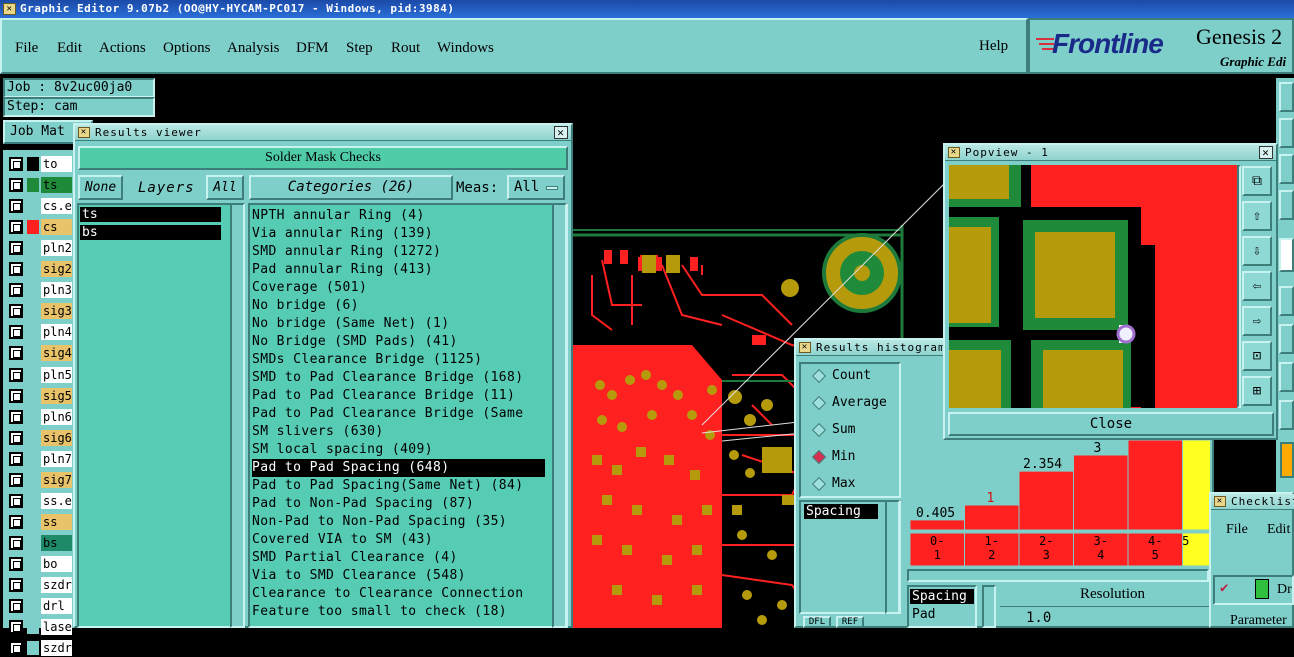  Describe the element at coordinates (923, 614) in the screenshot. I see `lower-list-item-pad: Pad` at that location.